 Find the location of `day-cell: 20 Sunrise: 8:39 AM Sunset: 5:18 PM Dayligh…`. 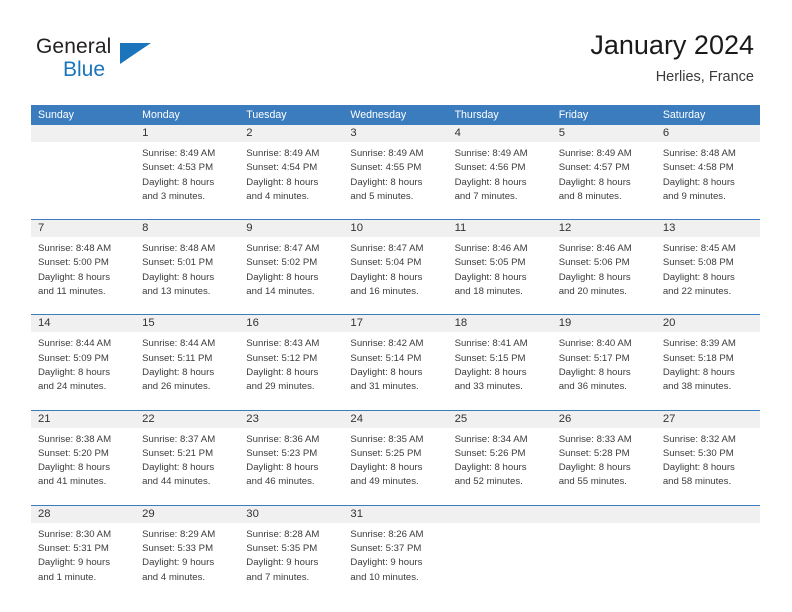

day-cell: 20 Sunrise: 8:39 AM Sunset: 5:18 PM Dayligh… is located at coordinates (707, 362).